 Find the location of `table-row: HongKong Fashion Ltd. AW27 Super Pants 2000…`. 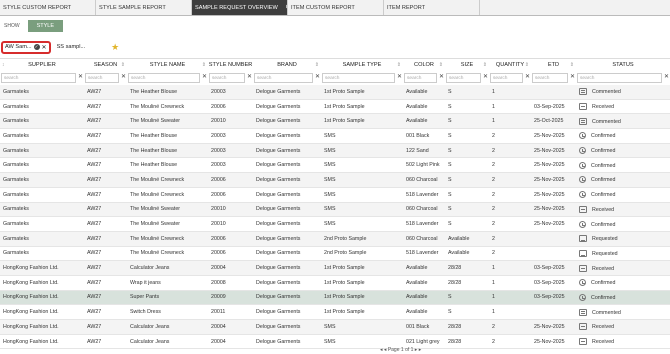

table-row: HongKong Fashion Ltd. AW27 Super Pants 2000… is located at coordinates (335, 298).